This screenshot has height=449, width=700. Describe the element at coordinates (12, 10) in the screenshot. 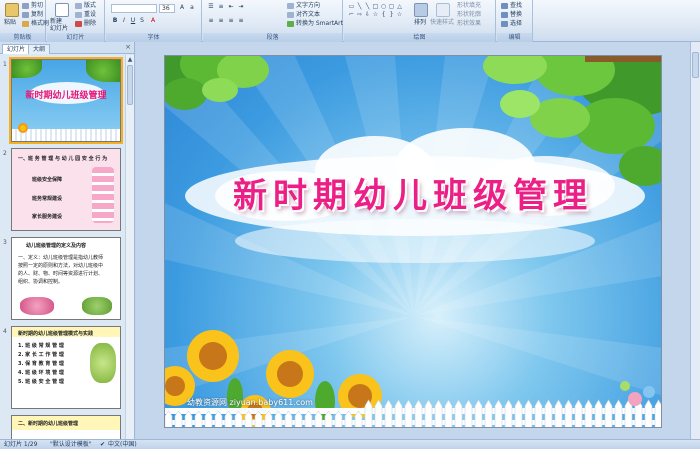

I see `paste-icon` at that location.